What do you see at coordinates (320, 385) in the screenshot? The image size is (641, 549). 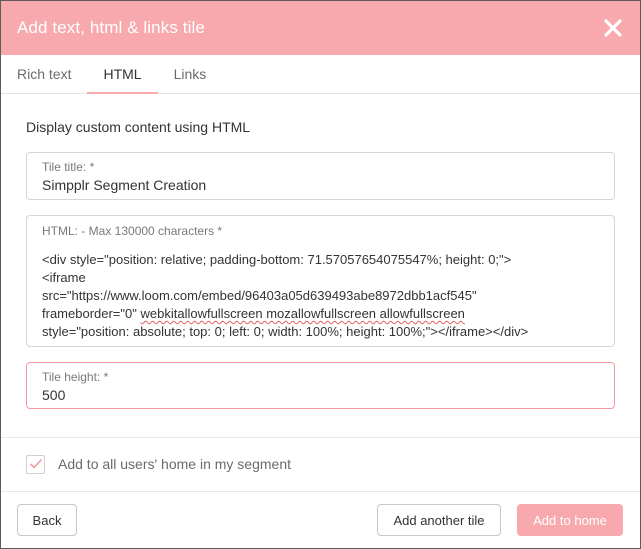 I see `tile-height-field: Tile height: * 500` at bounding box center [320, 385].